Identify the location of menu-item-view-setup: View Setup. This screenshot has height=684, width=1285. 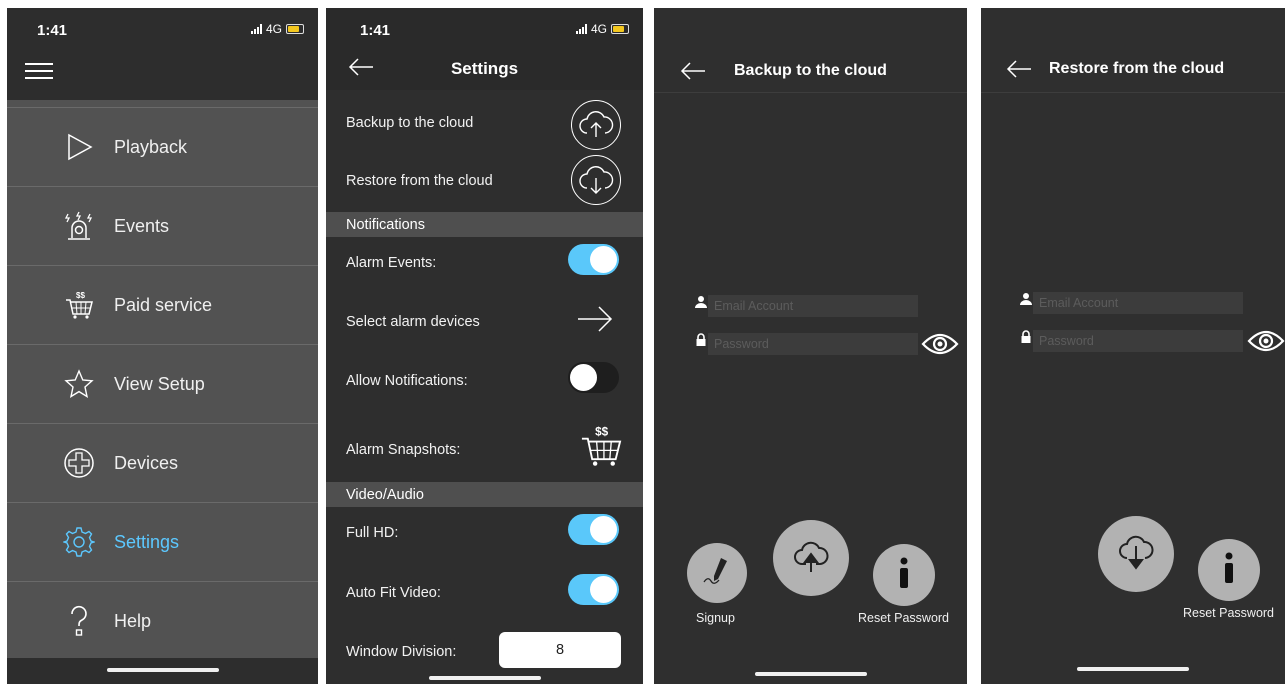
(162, 383).